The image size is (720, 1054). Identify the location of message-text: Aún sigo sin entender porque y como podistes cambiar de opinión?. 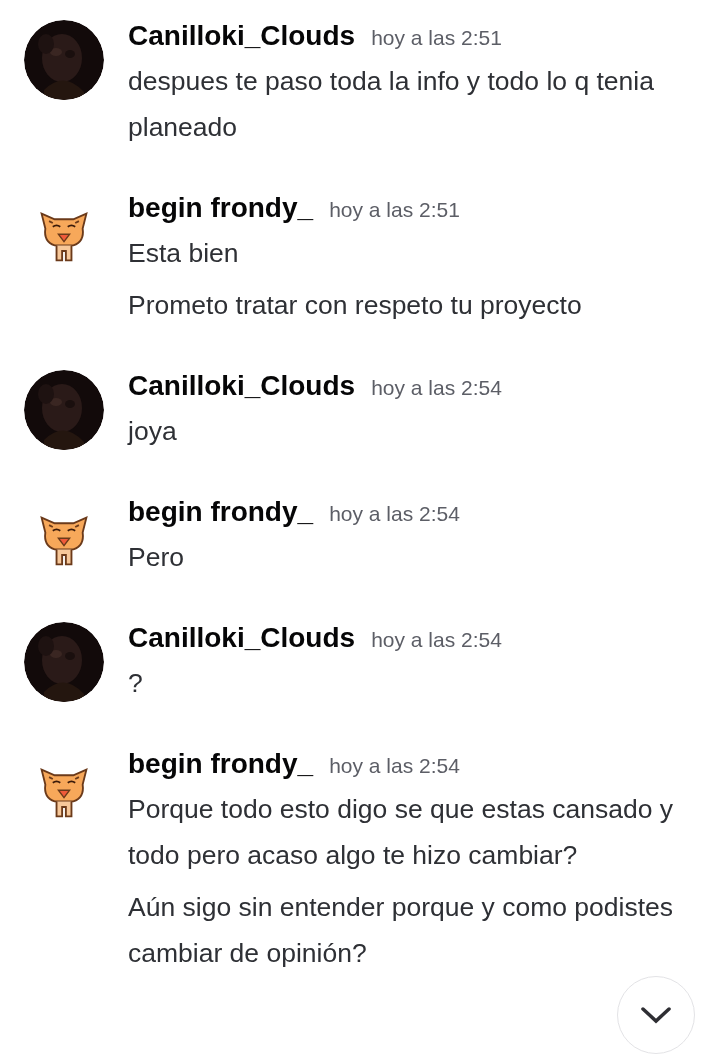
(401, 930).